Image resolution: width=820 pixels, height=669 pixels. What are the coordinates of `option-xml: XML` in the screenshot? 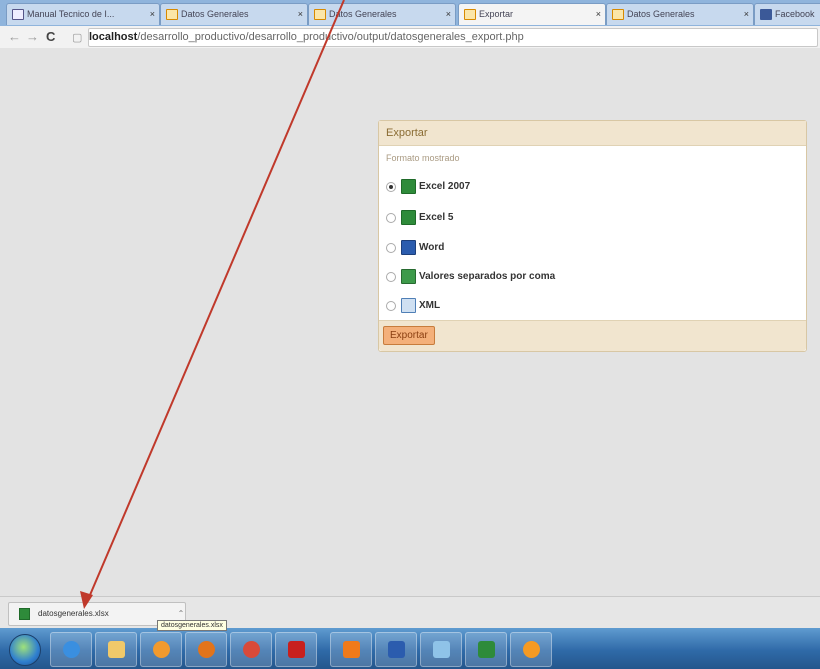 It's located at (413, 306).